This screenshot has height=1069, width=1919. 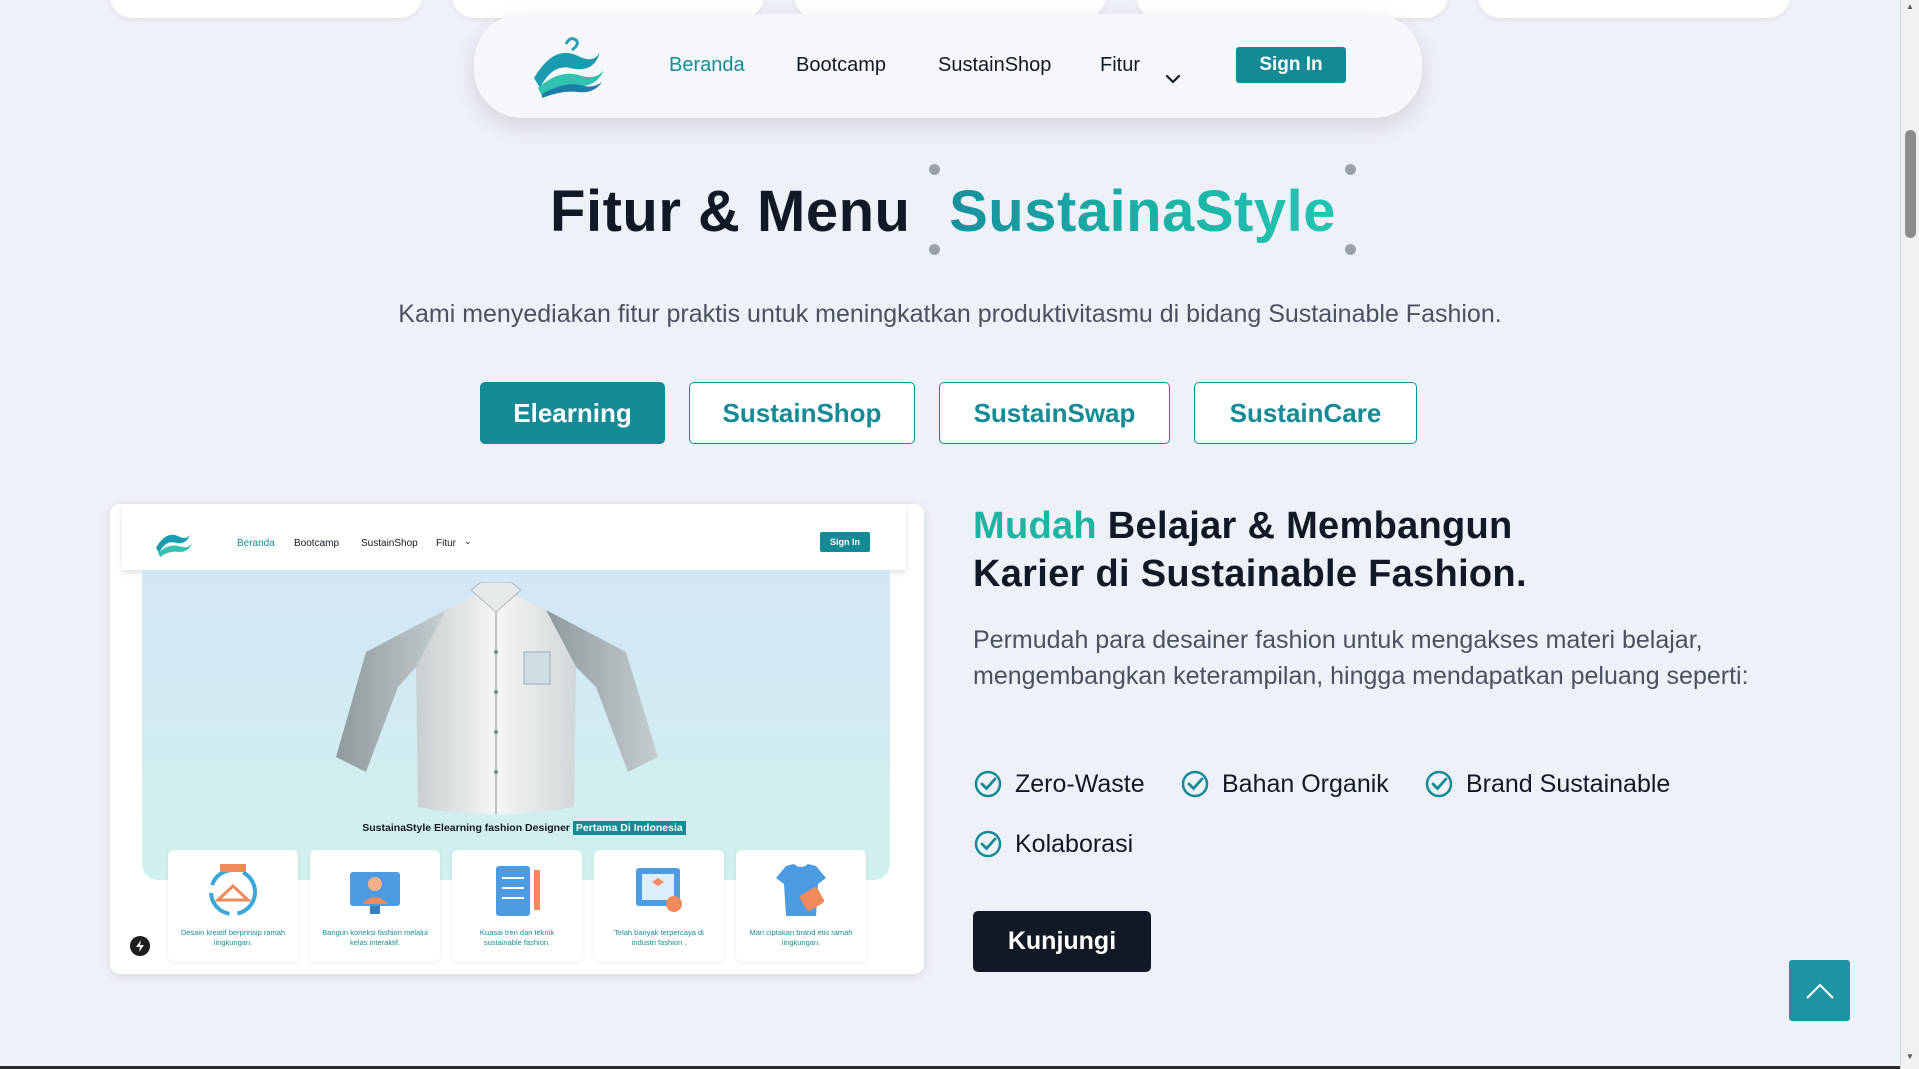 I want to click on check-item: Bahan Organik, so click(x=1284, y=784).